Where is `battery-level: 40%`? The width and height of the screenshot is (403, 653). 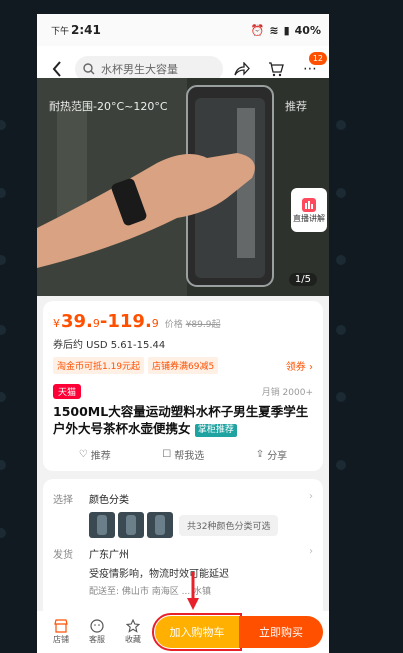 battery-level: 40% is located at coordinates (307, 30).